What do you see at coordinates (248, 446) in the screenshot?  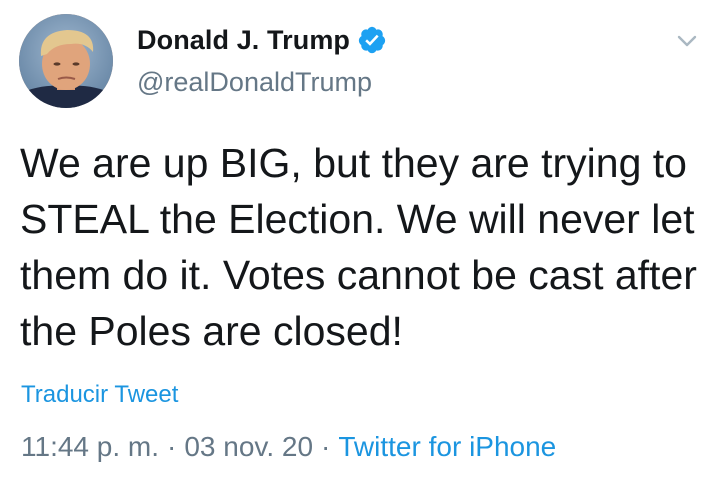 I see `tweet-date: 03 nov. 20` at bounding box center [248, 446].